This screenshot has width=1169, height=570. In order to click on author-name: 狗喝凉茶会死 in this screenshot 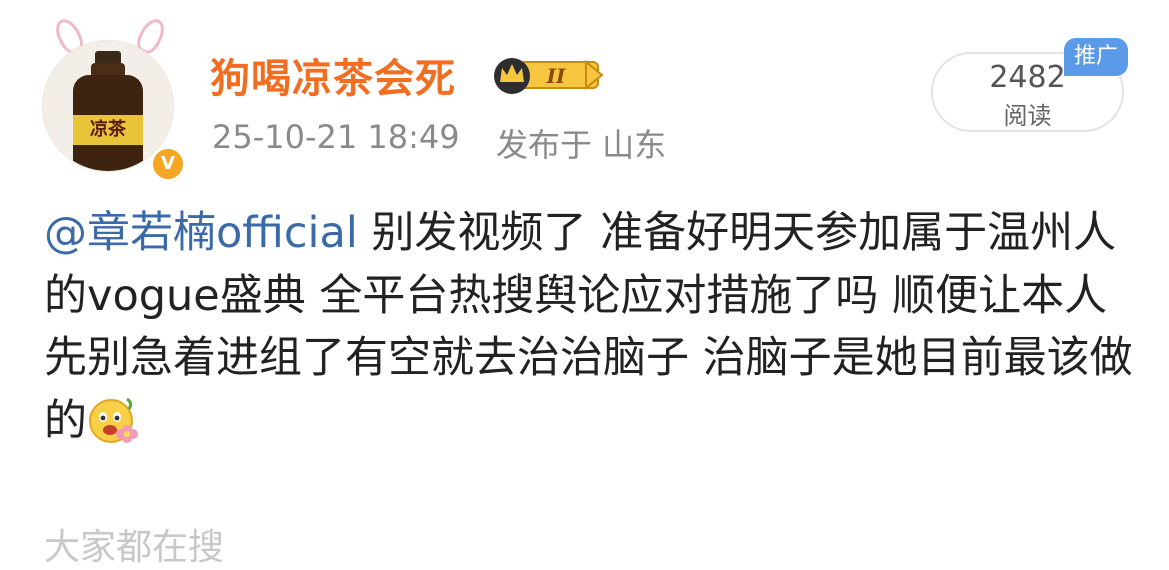, I will do `click(333, 75)`.